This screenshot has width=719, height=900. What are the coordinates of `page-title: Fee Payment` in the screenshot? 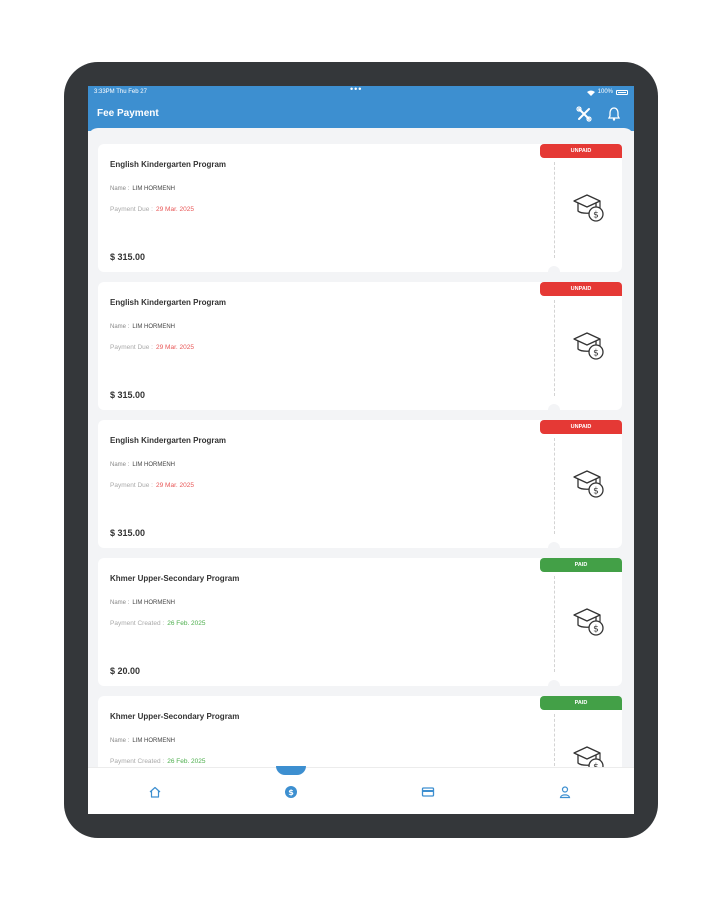 It's located at (128, 113).